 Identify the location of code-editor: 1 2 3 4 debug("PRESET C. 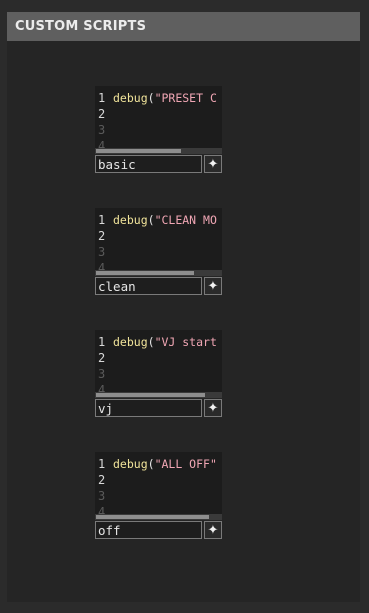
(158, 117).